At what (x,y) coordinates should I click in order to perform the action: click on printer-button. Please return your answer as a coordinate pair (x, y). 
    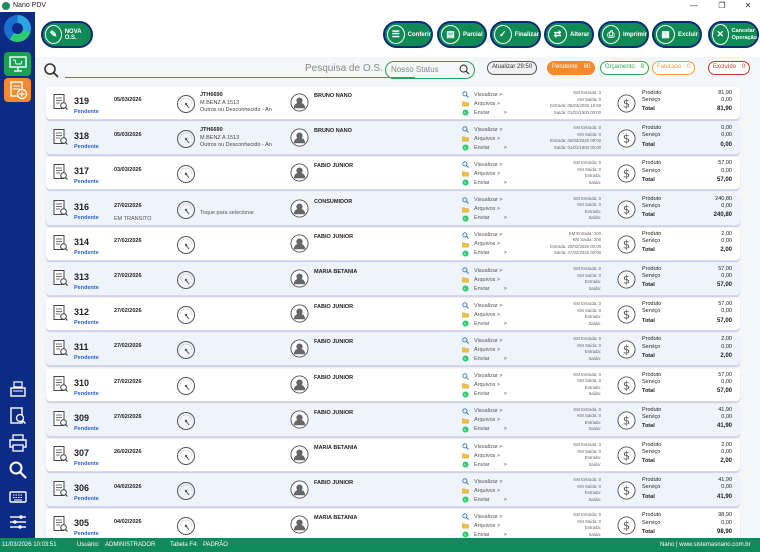
    Looking at the image, I should click on (17, 443).